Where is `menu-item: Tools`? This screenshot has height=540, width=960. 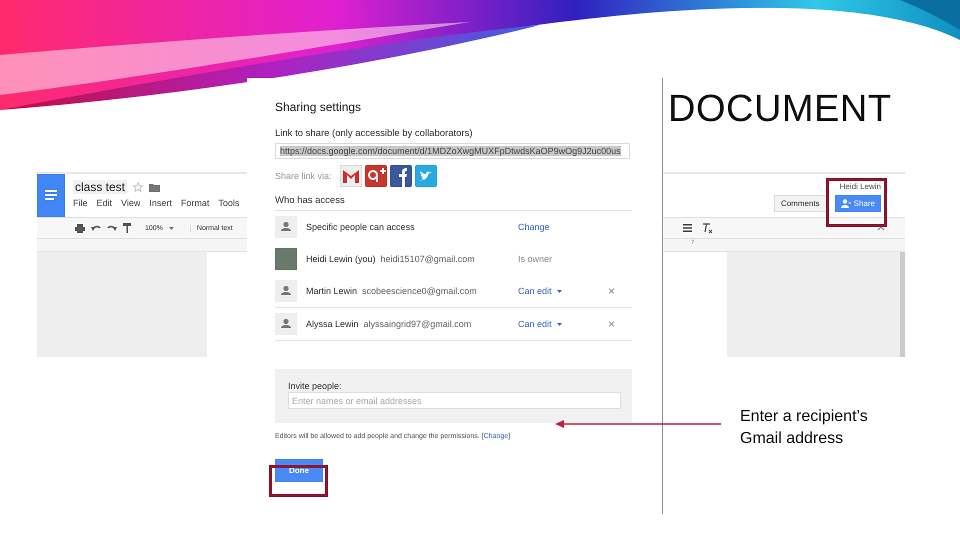
menu-item: Tools is located at coordinates (229, 203).